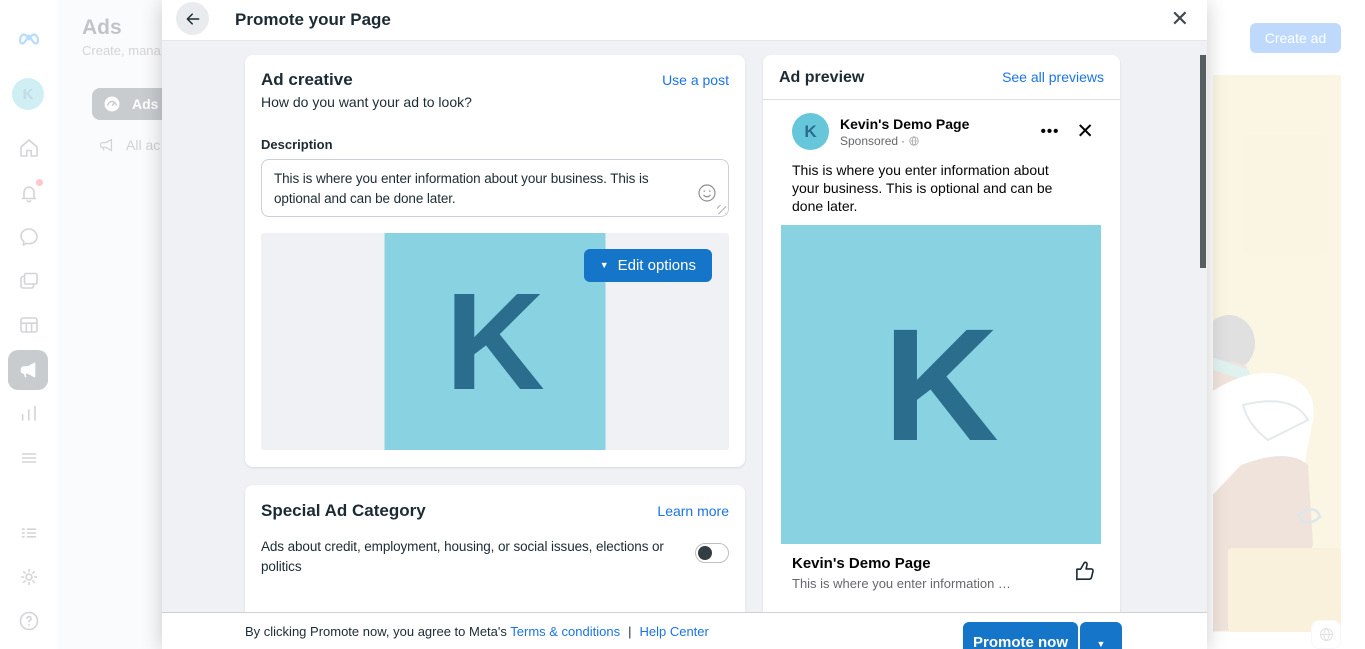 This screenshot has height=649, width=1365. I want to click on ad-image-letter: K, so click(495, 341).